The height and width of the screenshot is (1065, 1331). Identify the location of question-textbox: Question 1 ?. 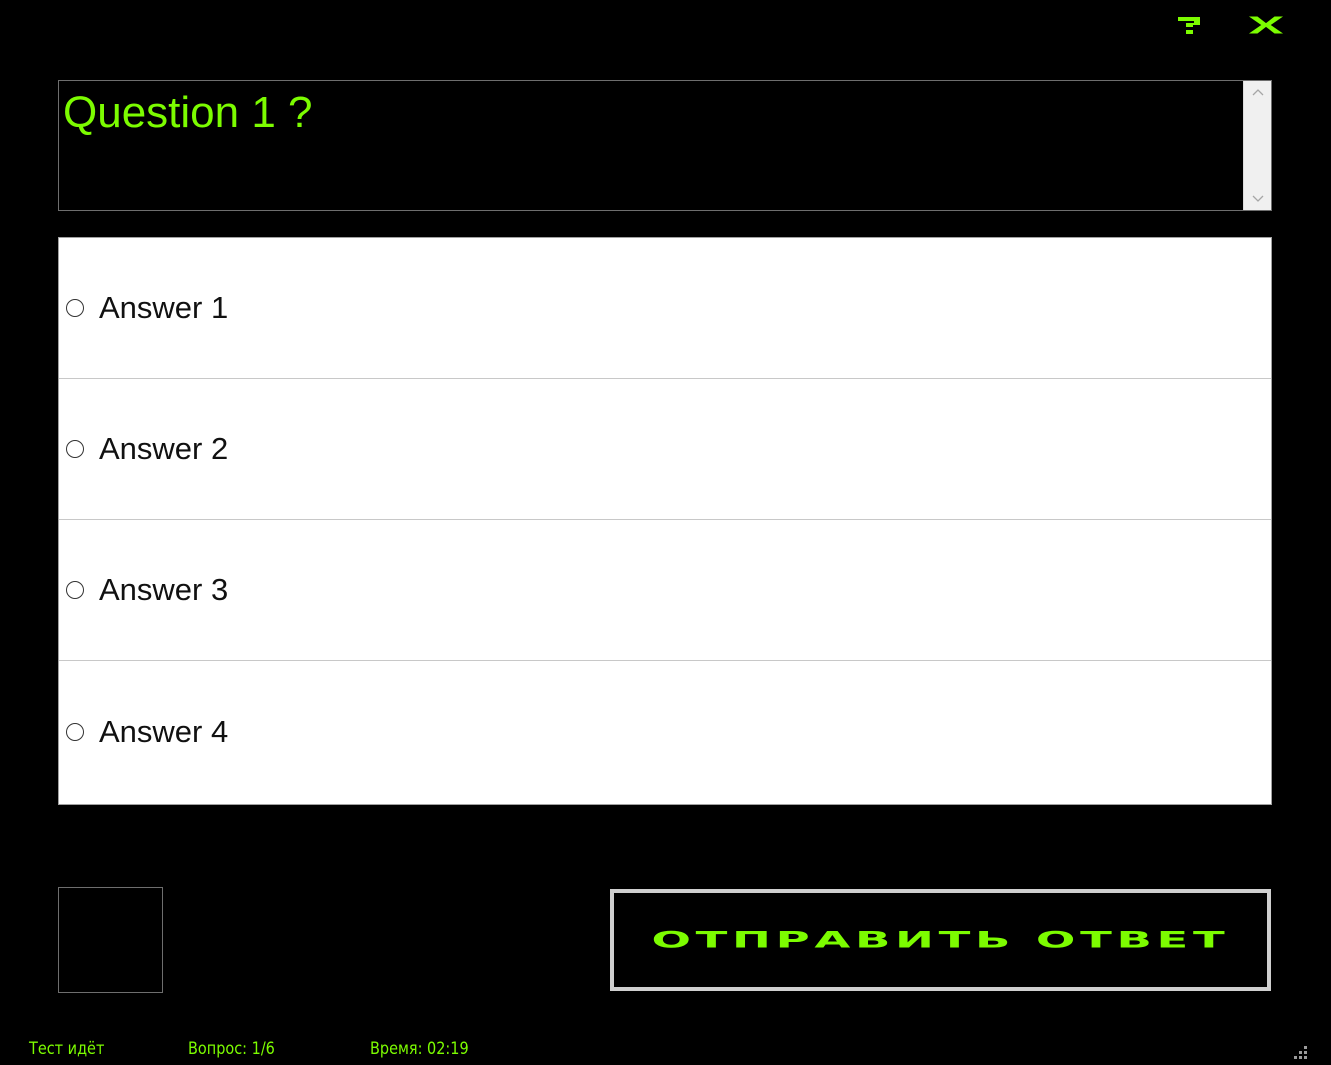
(665, 145).